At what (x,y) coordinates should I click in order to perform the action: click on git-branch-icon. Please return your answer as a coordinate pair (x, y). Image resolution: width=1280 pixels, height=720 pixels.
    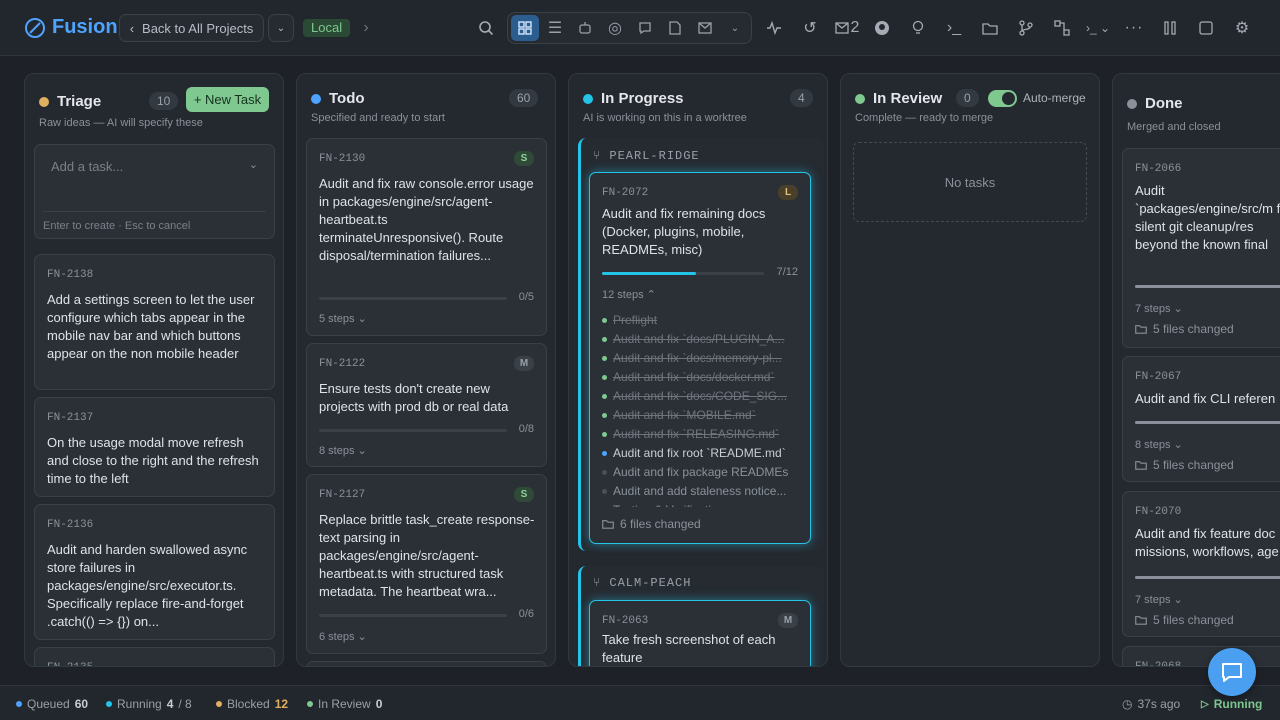
    Looking at the image, I should click on (1026, 28).